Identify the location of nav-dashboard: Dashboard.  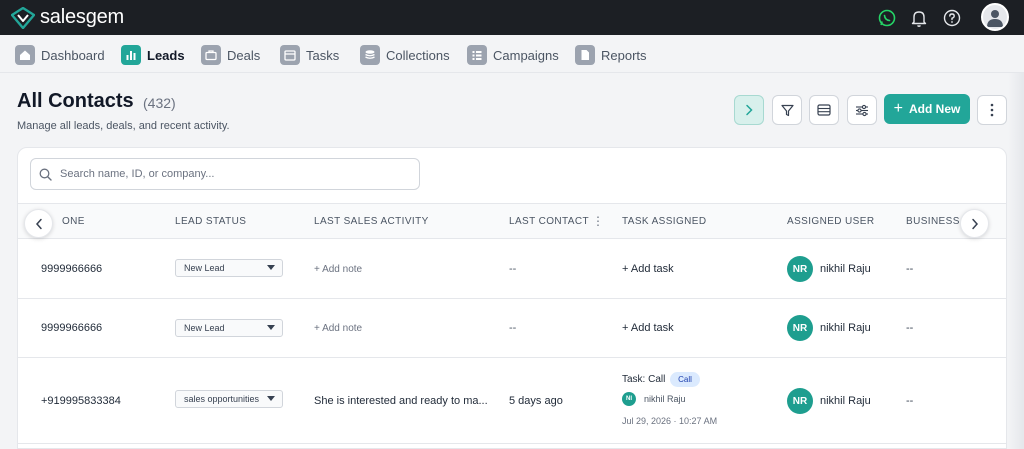
(60, 55).